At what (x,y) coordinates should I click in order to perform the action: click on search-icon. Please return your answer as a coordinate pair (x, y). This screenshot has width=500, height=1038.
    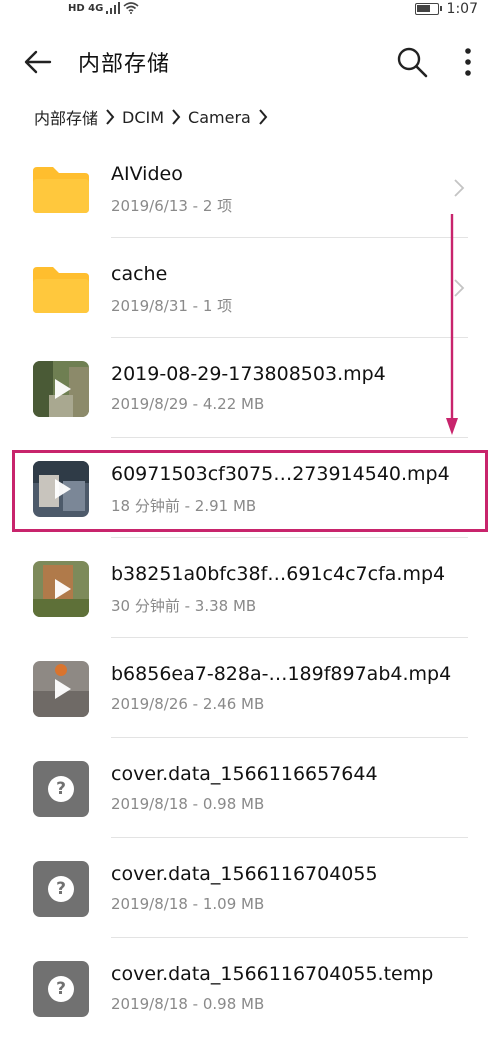
    Looking at the image, I should click on (412, 62).